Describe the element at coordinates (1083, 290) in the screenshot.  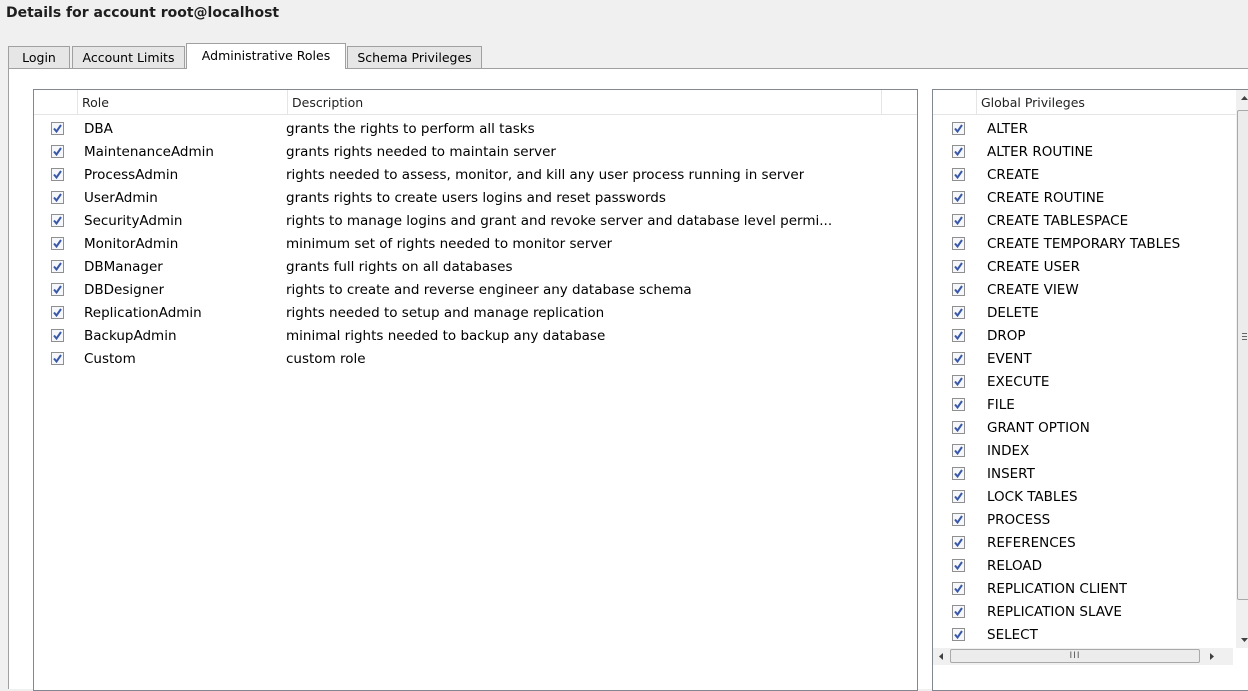
I see `privilege-row: CREATE VIEW` at that location.